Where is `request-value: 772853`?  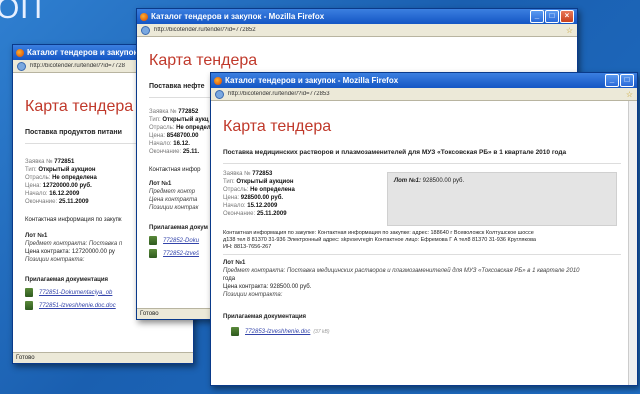 request-value: 772853 is located at coordinates (262, 174).